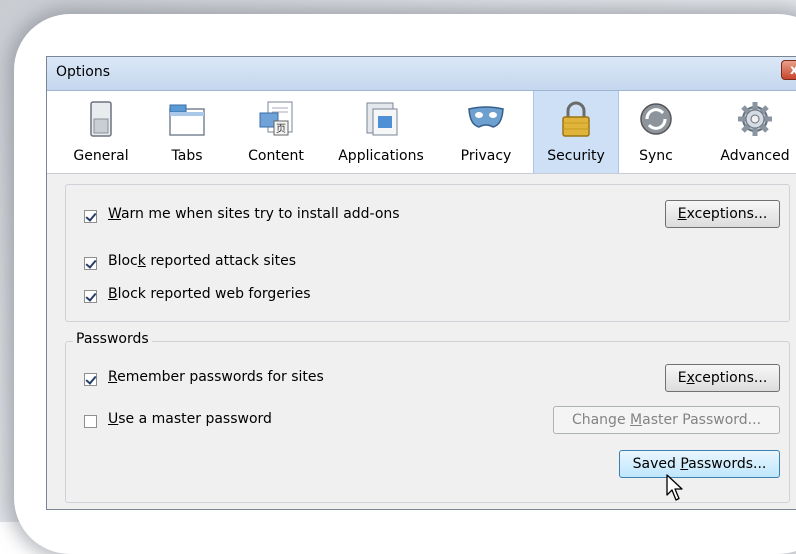 The width and height of the screenshot is (796, 554). I want to click on tab-sync: Sync, so click(656, 132).